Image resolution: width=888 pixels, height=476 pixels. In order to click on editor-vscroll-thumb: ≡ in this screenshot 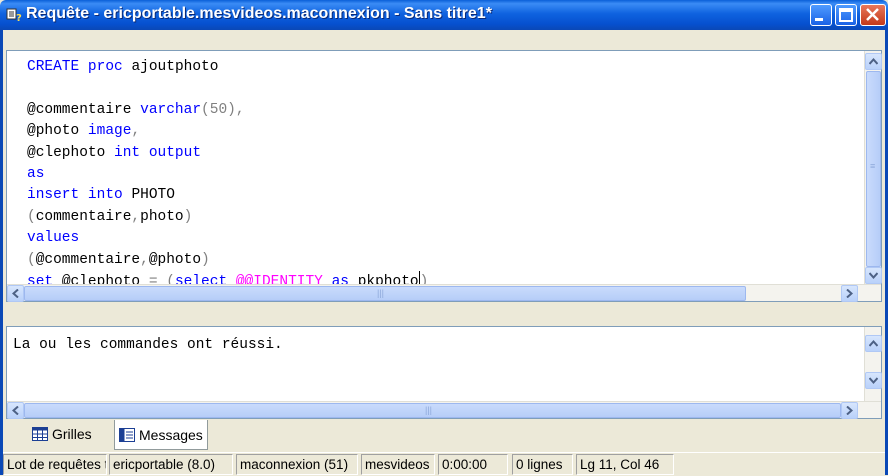, I will do `click(873, 169)`.